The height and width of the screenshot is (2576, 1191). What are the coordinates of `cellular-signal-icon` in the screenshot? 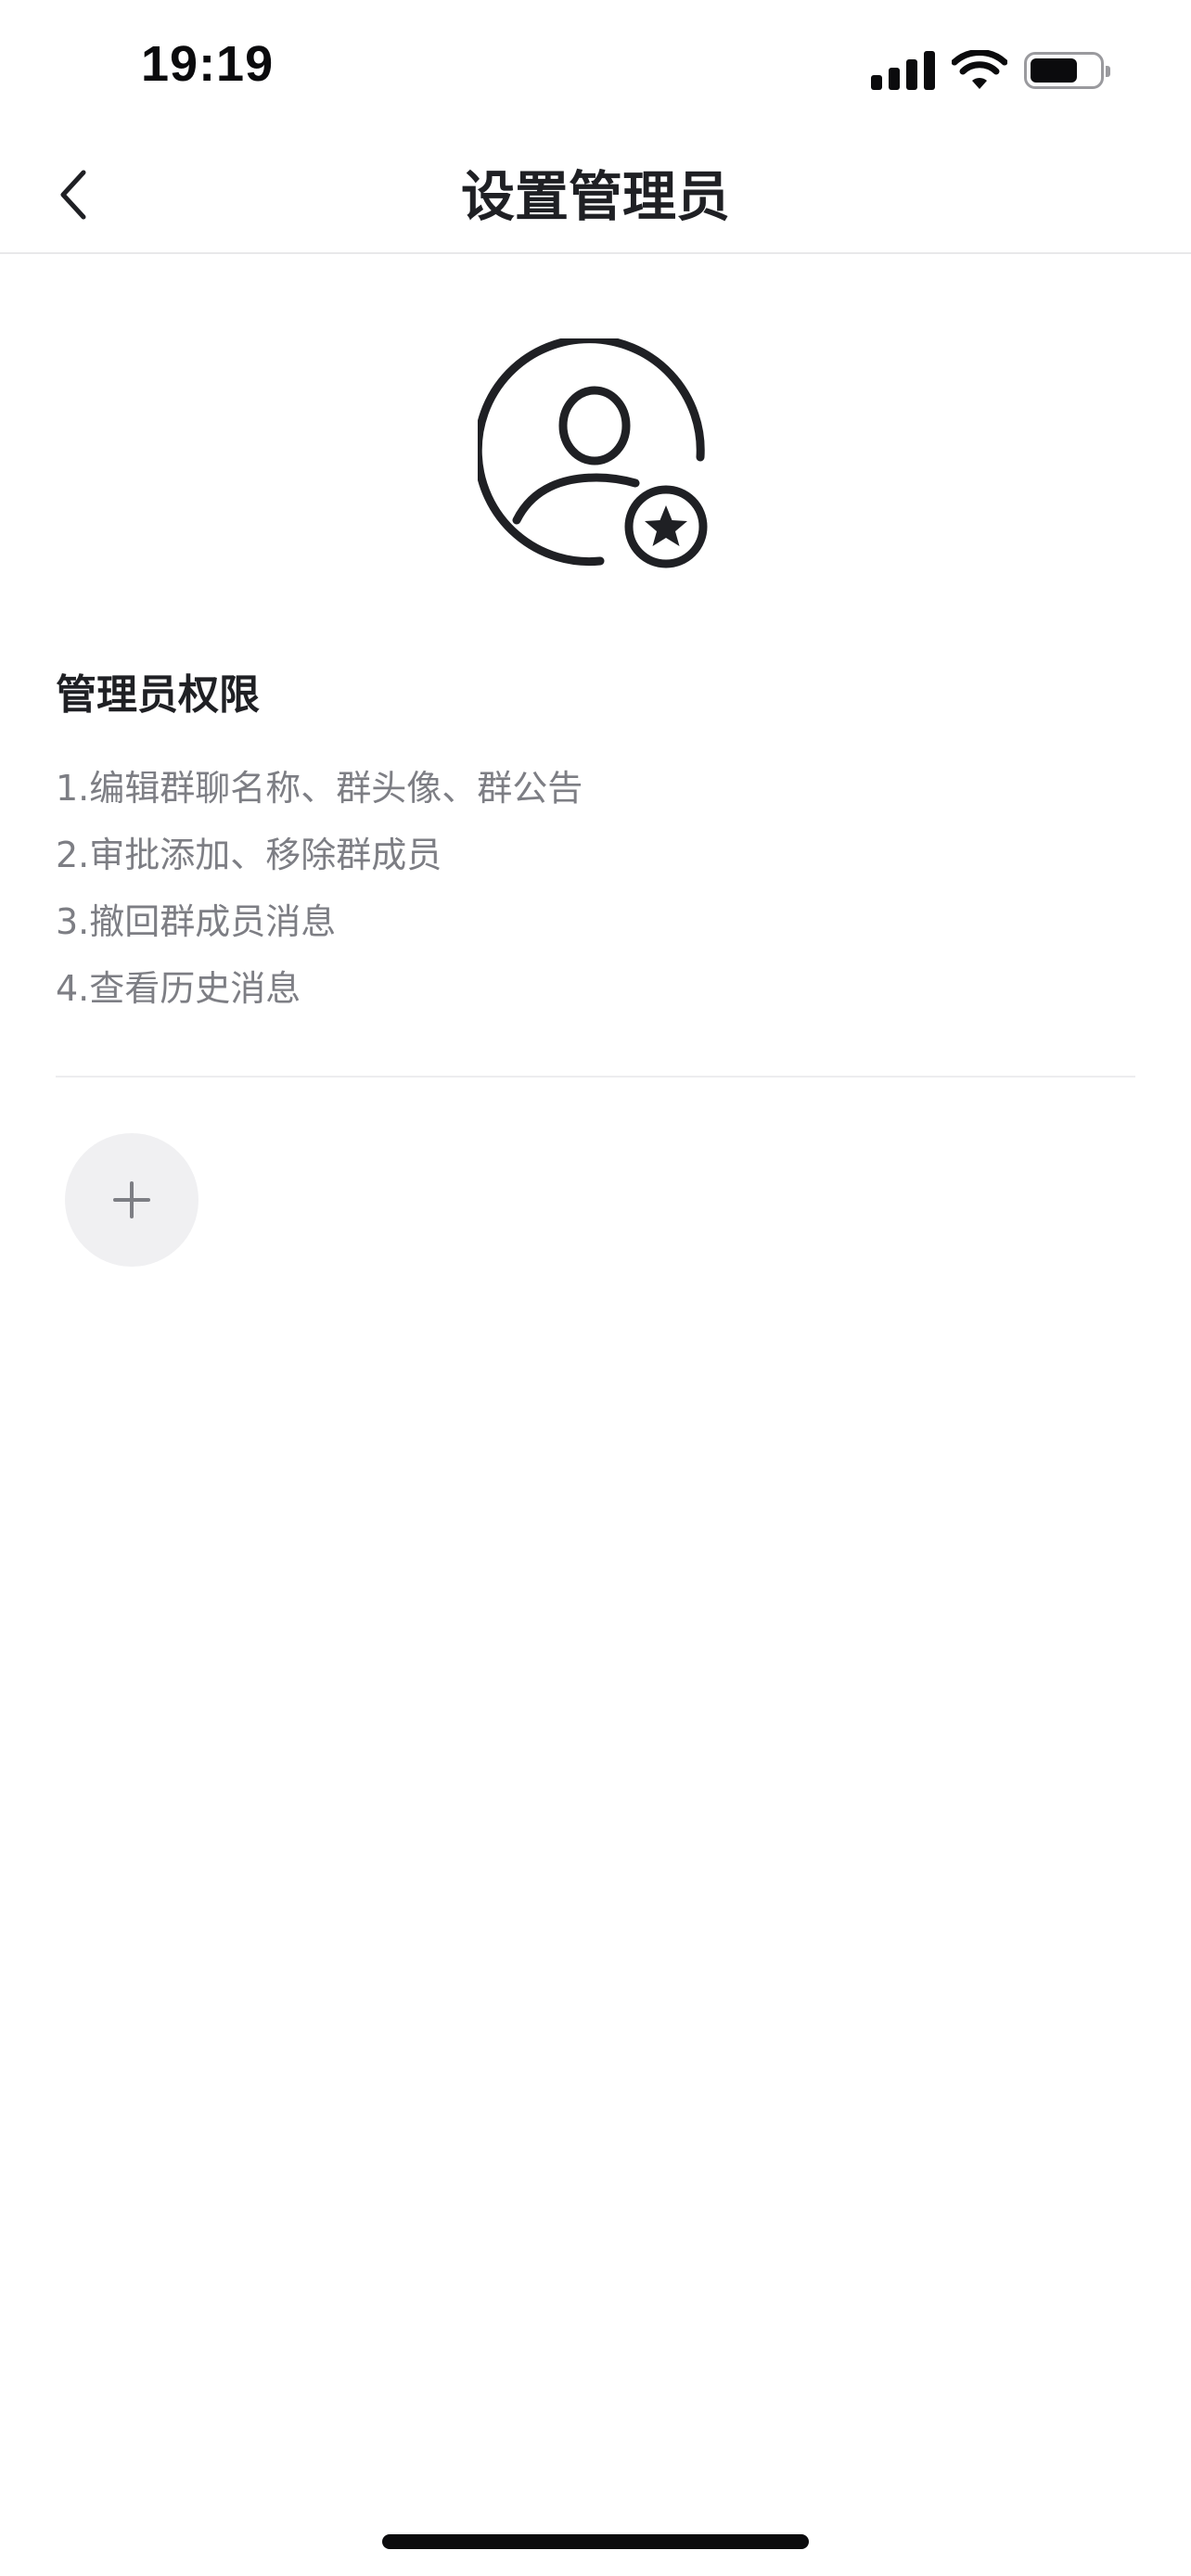 It's located at (903, 71).